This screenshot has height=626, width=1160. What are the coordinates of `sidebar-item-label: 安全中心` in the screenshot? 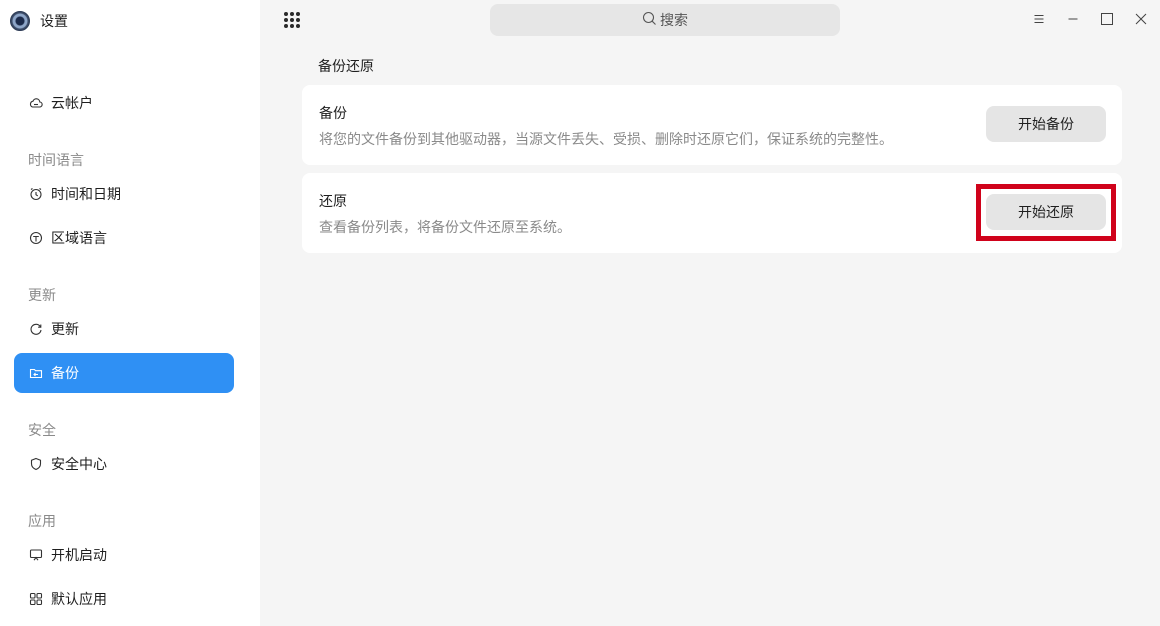 It's located at (79, 465).